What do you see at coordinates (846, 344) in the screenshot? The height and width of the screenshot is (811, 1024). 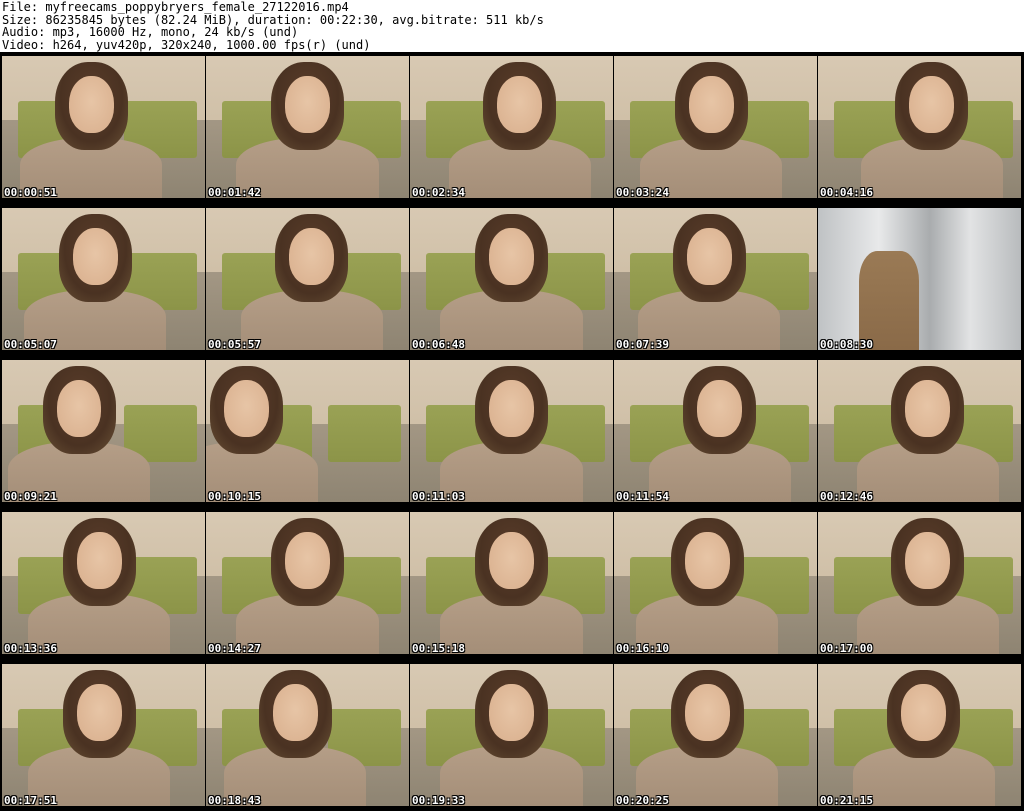 I see `thumbnail-timestamp: 00:08:30` at bounding box center [846, 344].